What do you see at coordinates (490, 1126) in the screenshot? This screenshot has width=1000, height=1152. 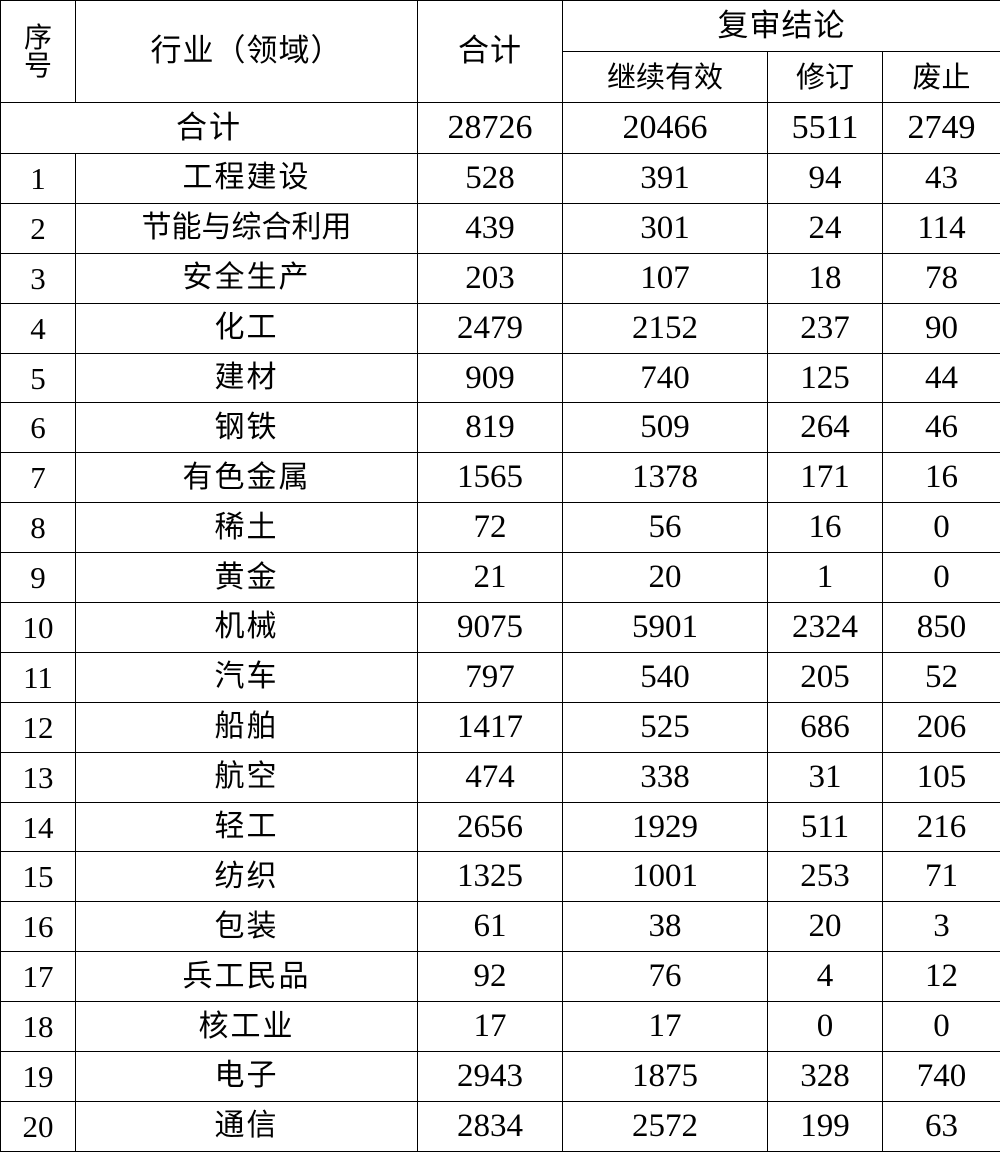 I see `row-total: 2834` at bounding box center [490, 1126].